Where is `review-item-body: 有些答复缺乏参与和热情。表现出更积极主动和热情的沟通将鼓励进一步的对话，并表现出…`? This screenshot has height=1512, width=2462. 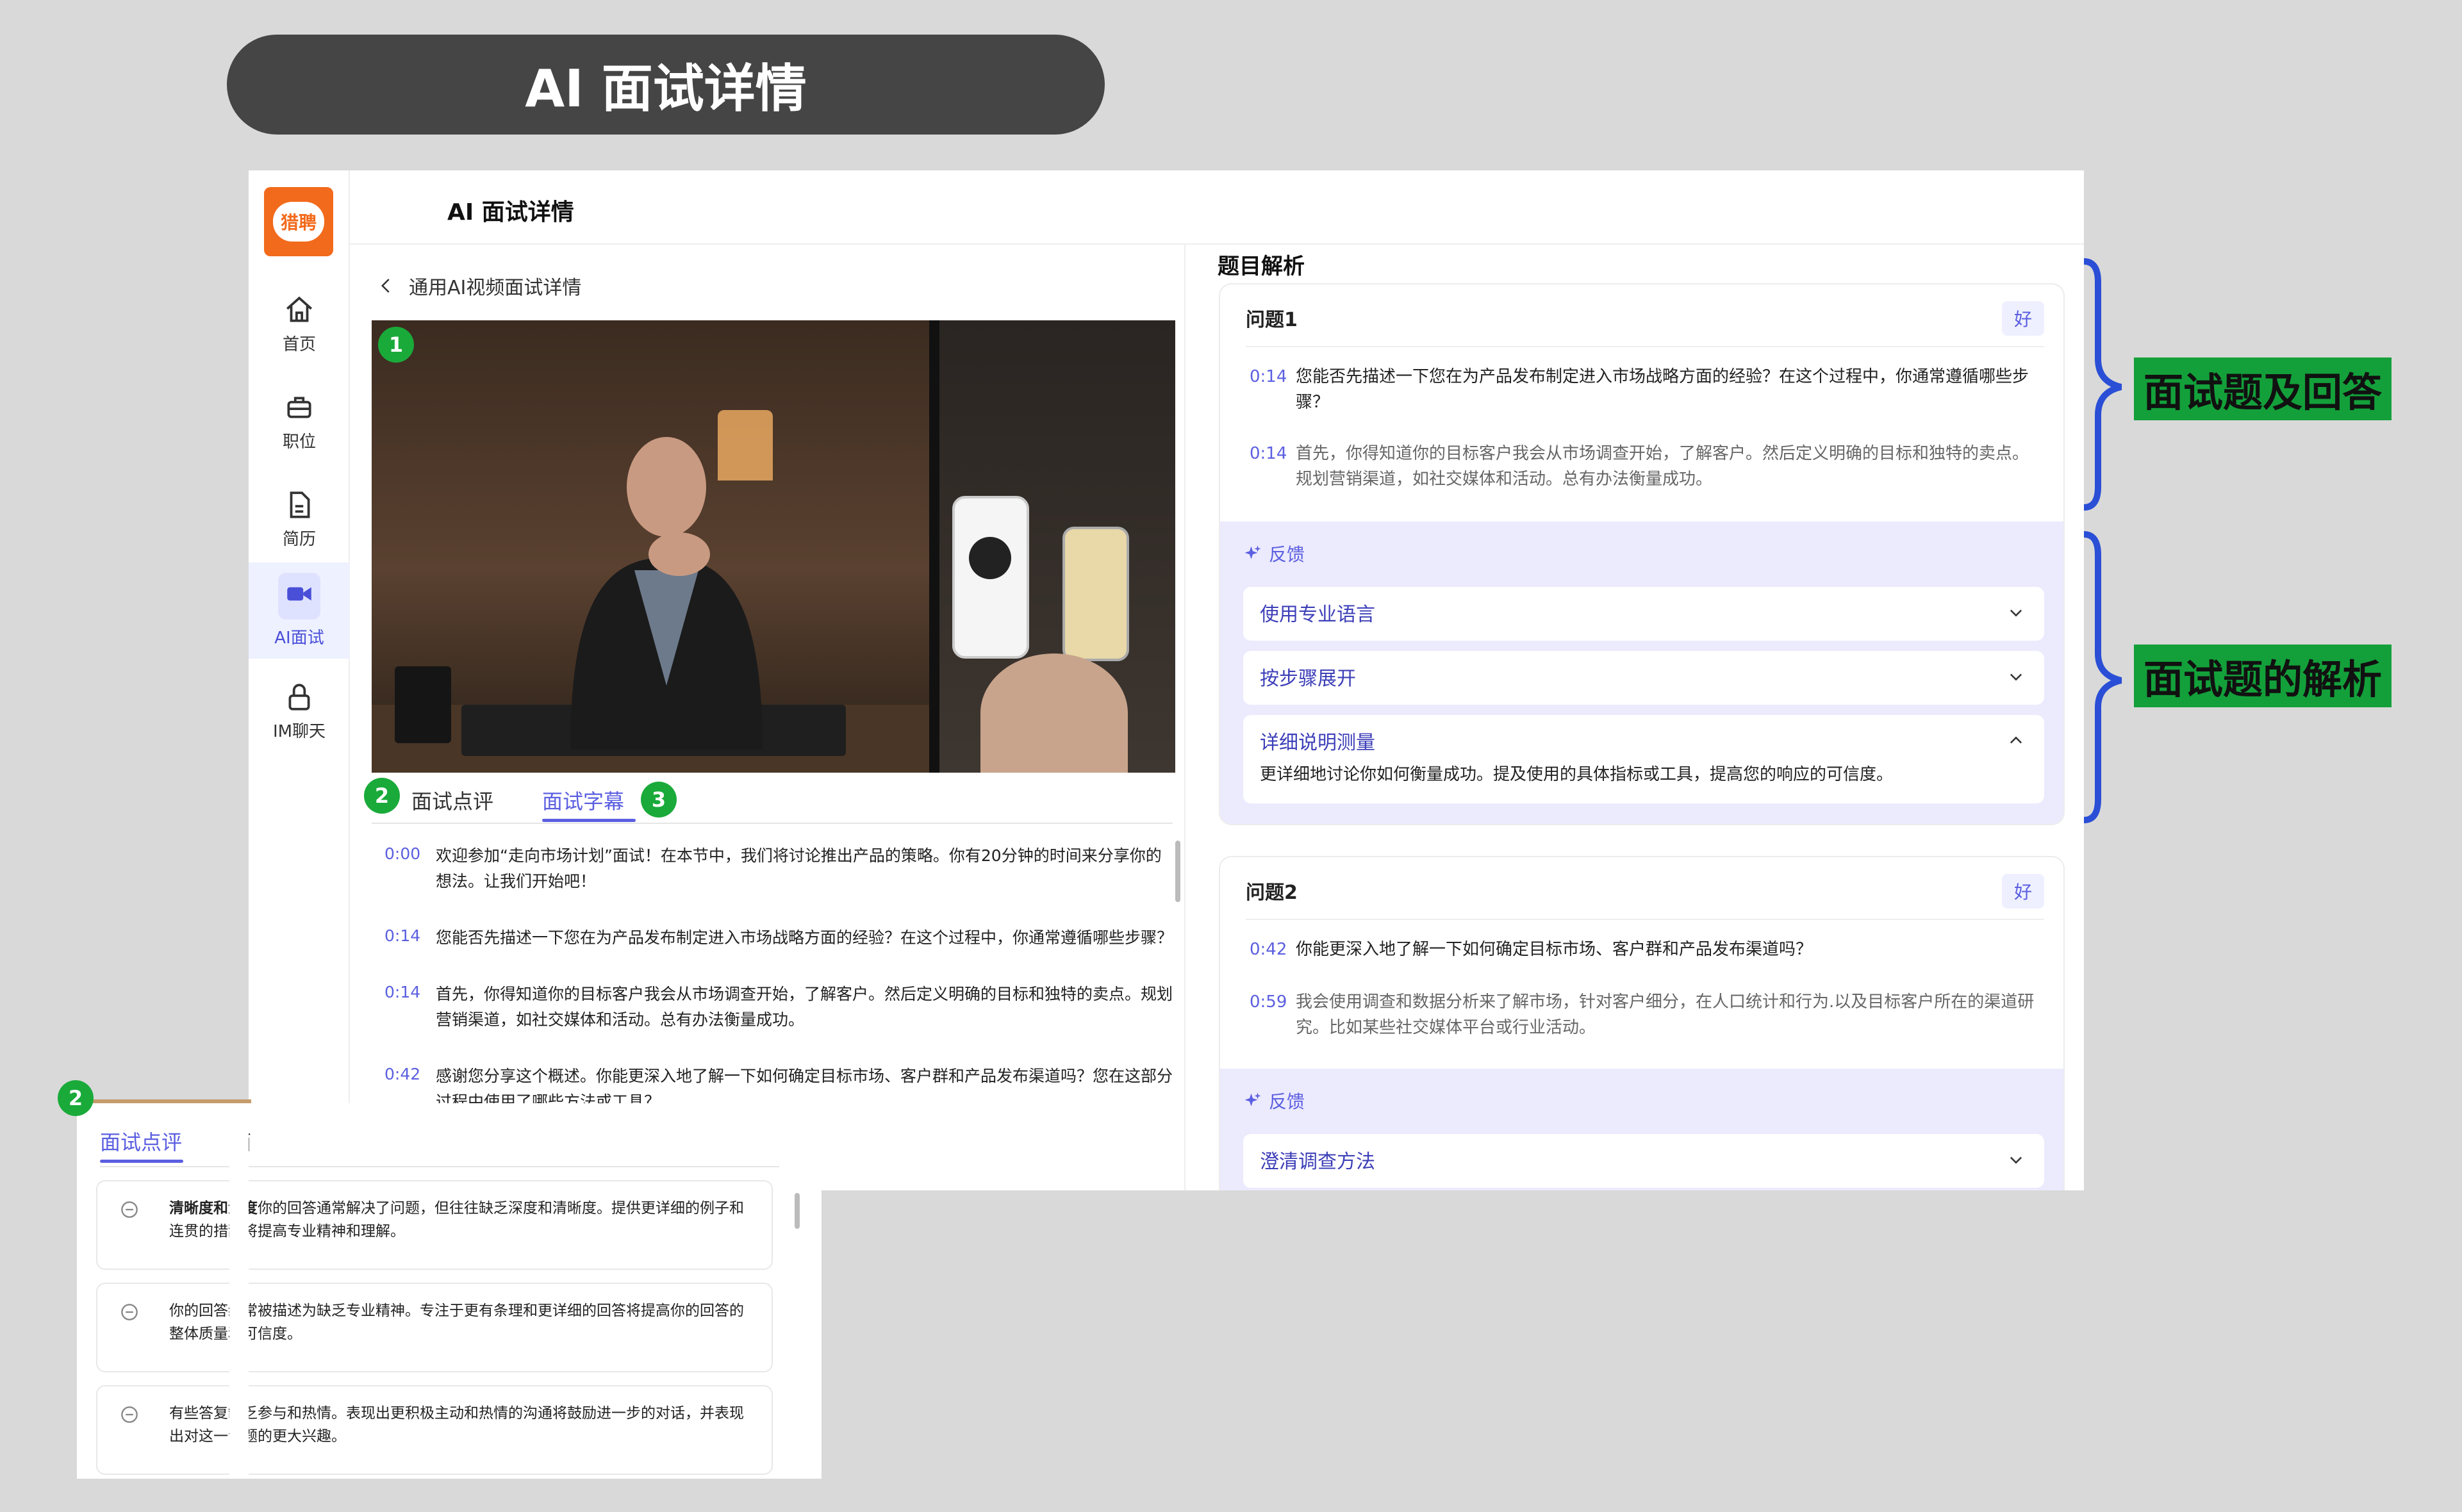
review-item-body: 有些答复缺乏参与和热情。表现出更积极主动和热情的沟通将鼓励进一步的对话，并表现出… is located at coordinates (456, 1425).